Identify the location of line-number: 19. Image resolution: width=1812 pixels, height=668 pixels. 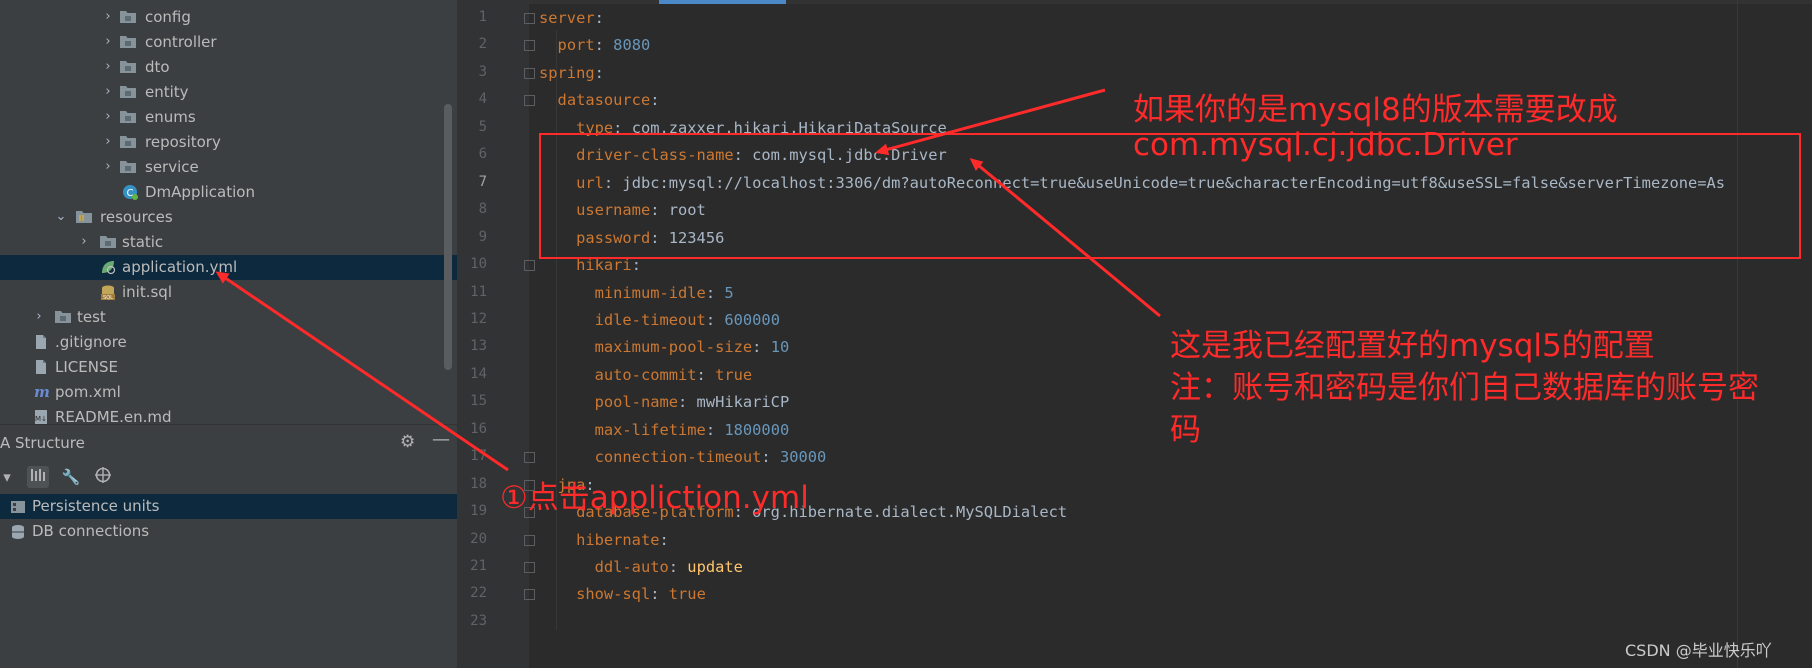
(478, 511).